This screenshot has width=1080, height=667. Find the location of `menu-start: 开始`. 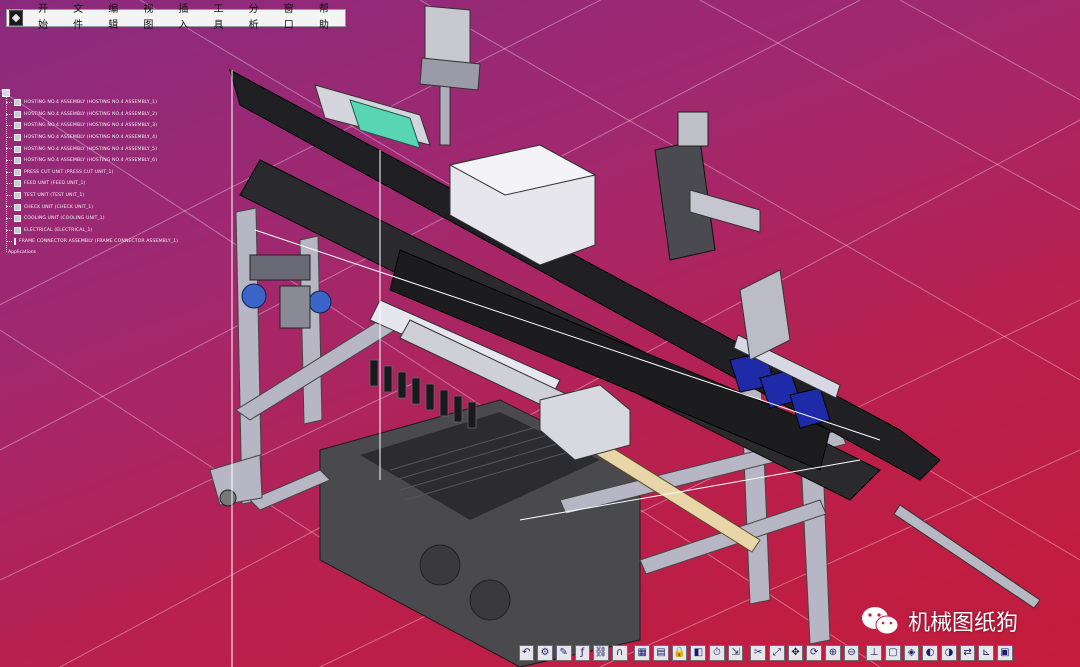

menu-start: 开始 is located at coordinates (46, 18).